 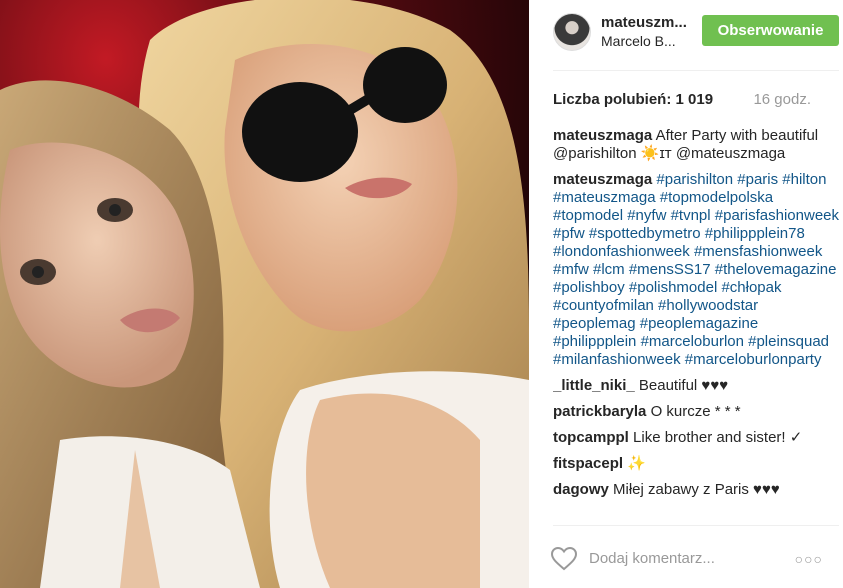 I want to click on comment-username: _little_niki_, so click(x=594, y=385).